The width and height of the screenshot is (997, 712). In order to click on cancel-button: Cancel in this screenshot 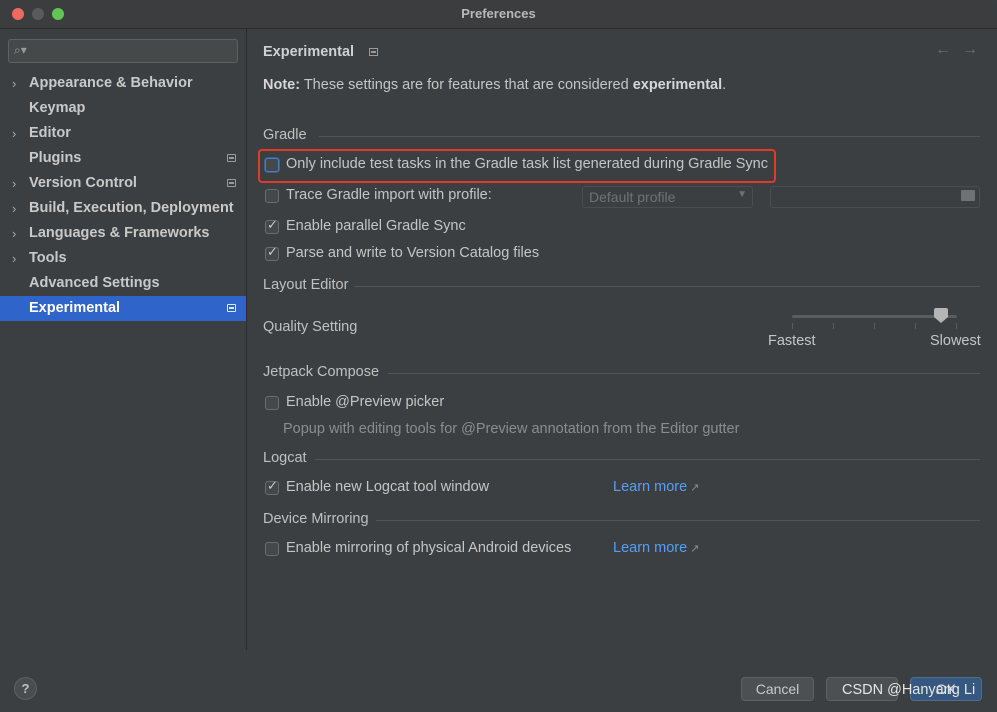, I will do `click(777, 689)`.